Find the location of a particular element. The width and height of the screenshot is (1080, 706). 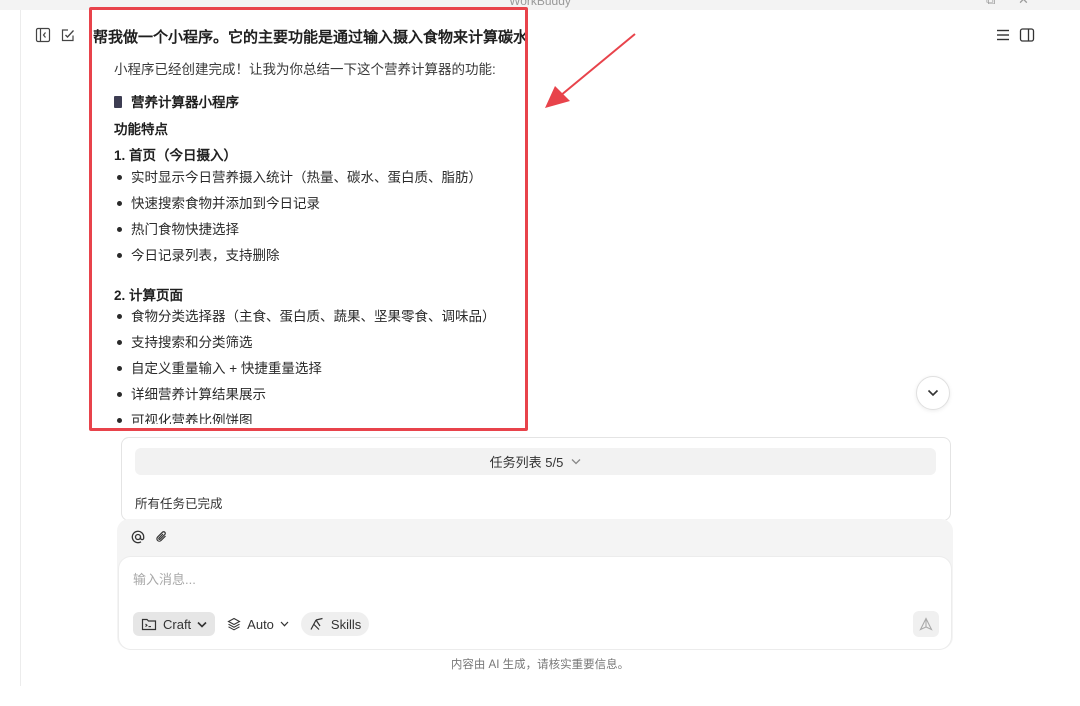

list-item: 支持搜索和分类筛选 is located at coordinates (183, 341).